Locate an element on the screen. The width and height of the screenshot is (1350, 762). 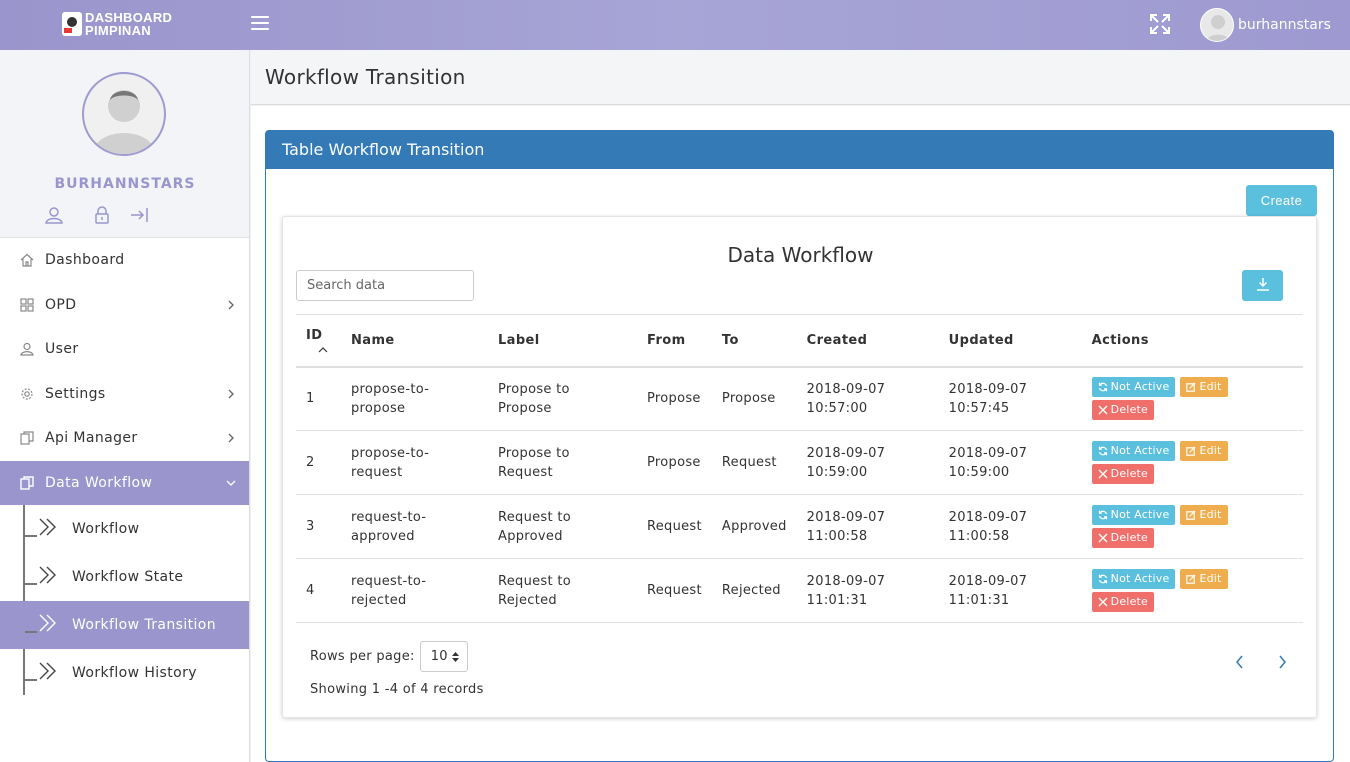
rows-per-page-label: Rows per page: is located at coordinates (362, 656).